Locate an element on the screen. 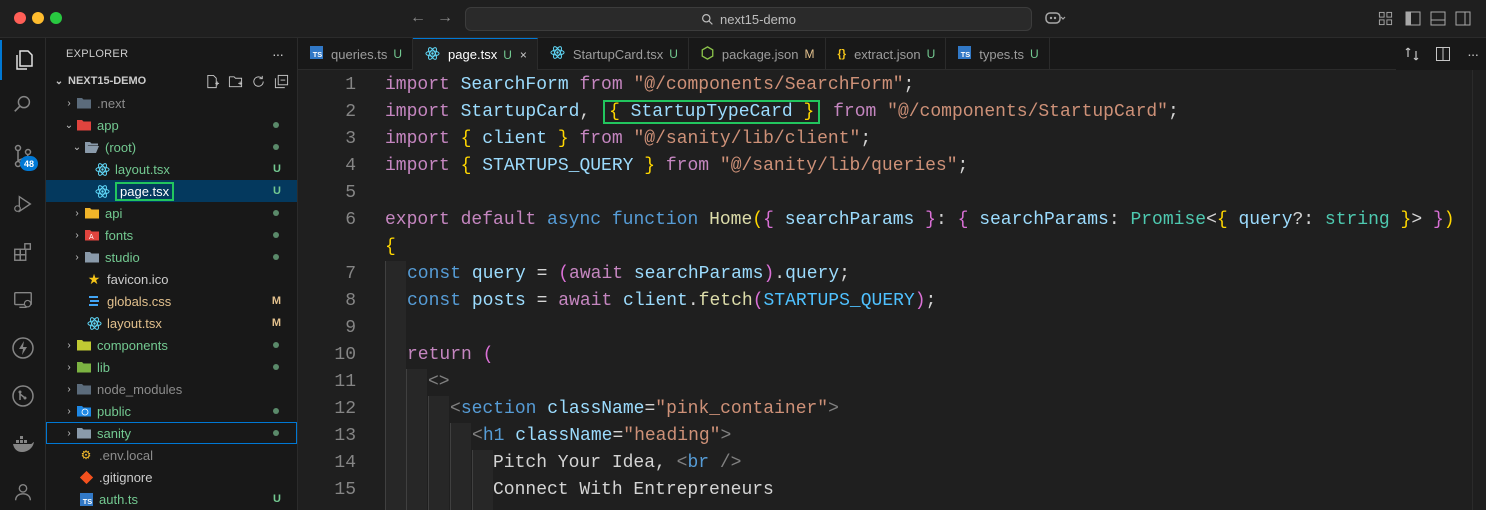 The image size is (1486, 510). split-editor-icon is located at coordinates (1443, 54).